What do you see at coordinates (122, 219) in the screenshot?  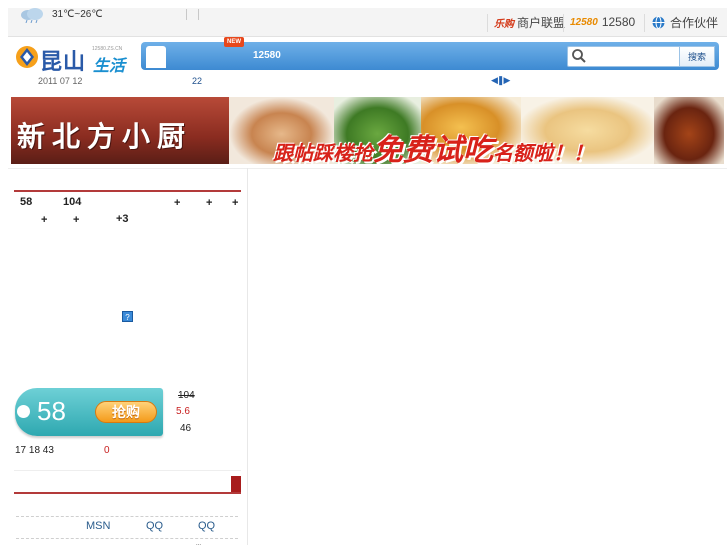 I see `deal-plus-three: +3` at bounding box center [122, 219].